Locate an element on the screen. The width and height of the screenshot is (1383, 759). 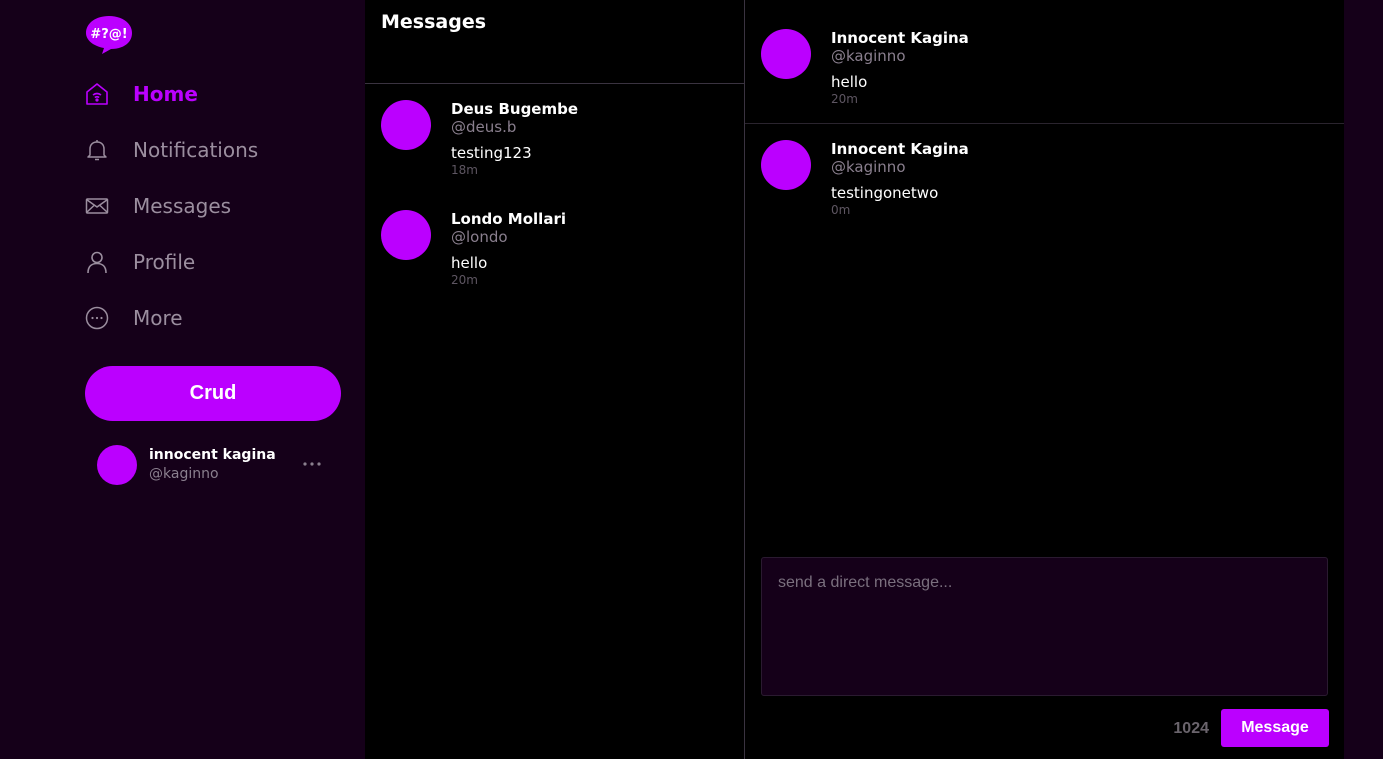
app-logo: #?@! is located at coordinates (109, 35).